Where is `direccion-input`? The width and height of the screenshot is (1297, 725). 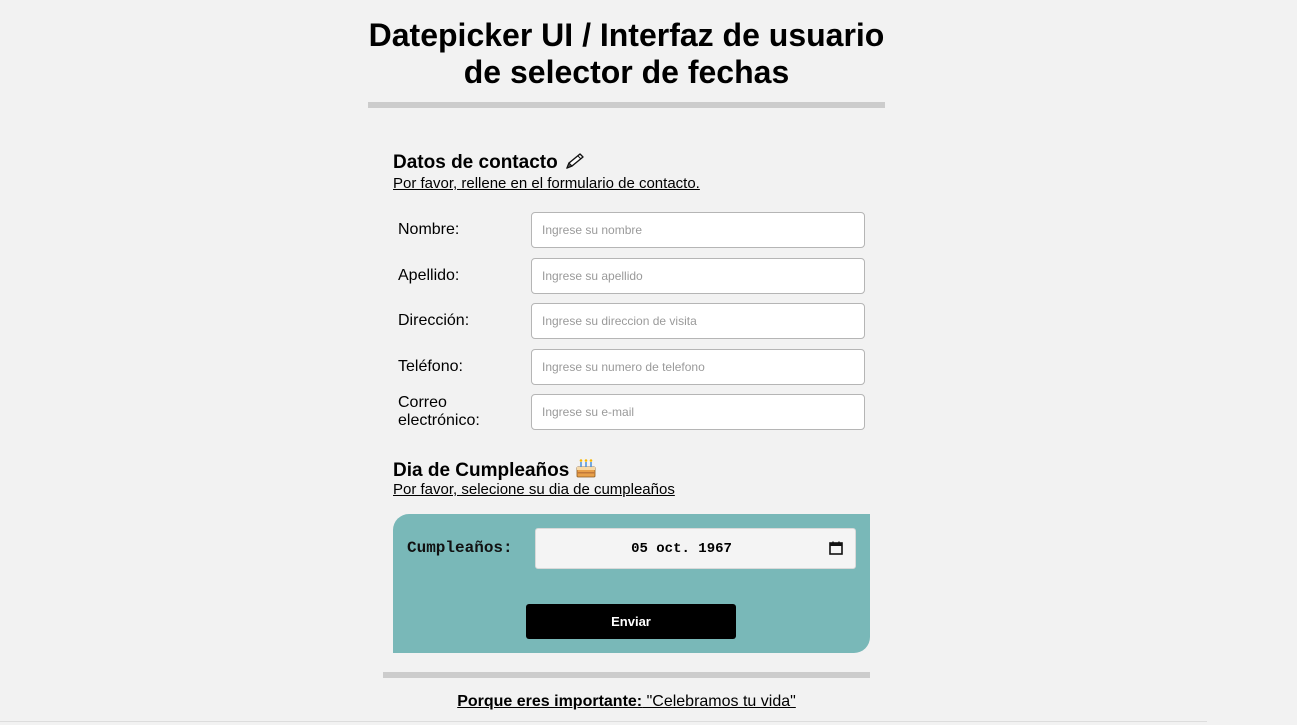 direccion-input is located at coordinates (698, 321).